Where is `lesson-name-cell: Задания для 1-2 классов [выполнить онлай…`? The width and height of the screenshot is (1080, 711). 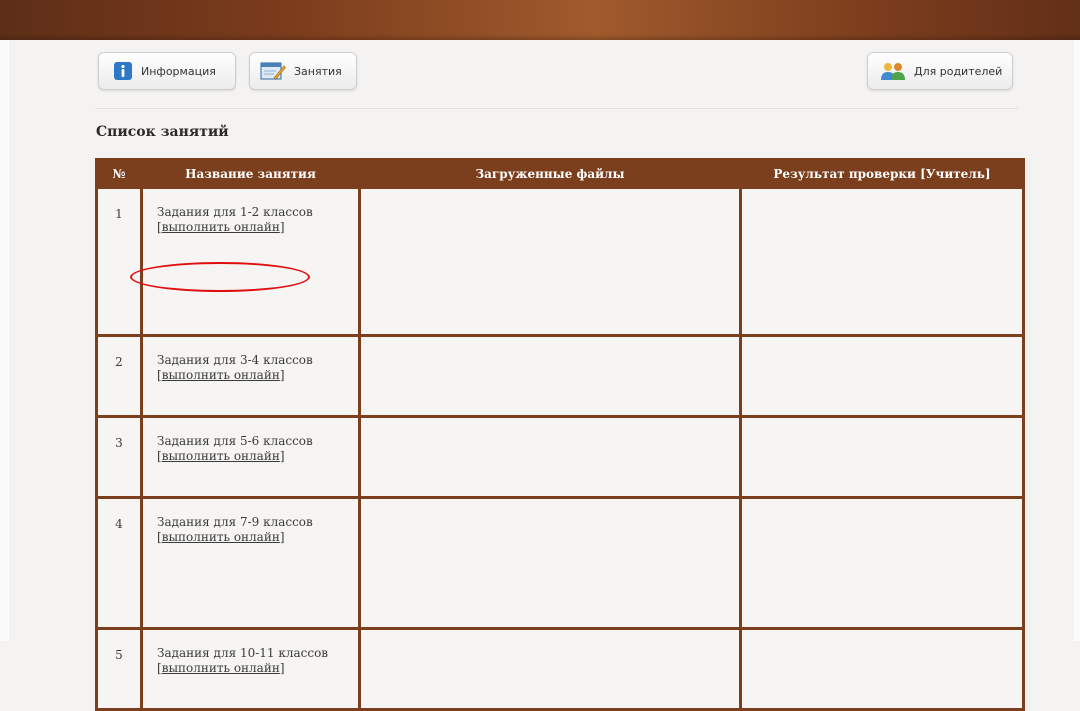 lesson-name-cell: Задания для 1-2 классов [выполнить онлай… is located at coordinates (250, 261).